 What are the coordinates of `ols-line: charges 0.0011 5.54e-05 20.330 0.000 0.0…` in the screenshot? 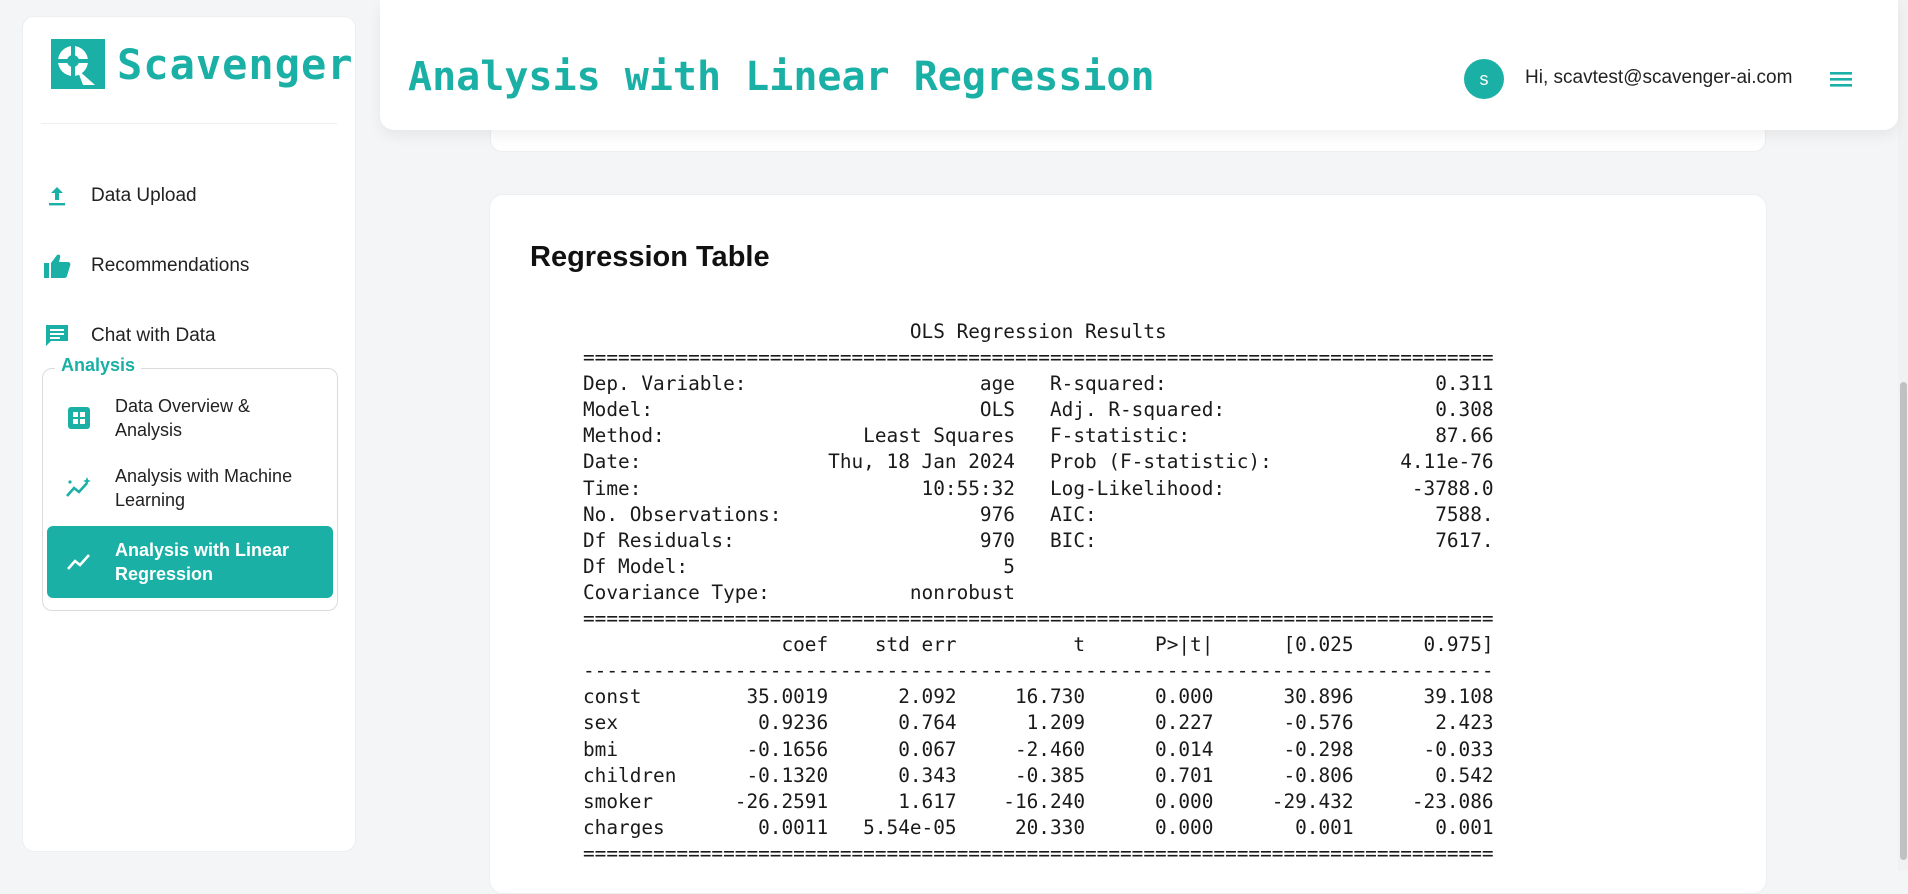 It's located at (1038, 827).